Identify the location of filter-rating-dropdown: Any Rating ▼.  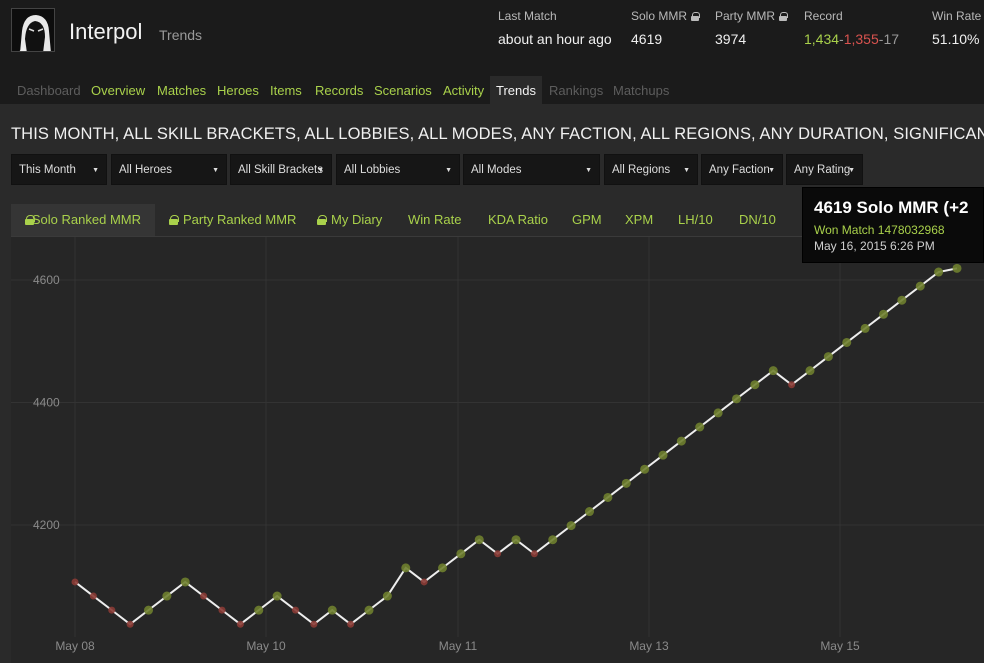
(824, 169).